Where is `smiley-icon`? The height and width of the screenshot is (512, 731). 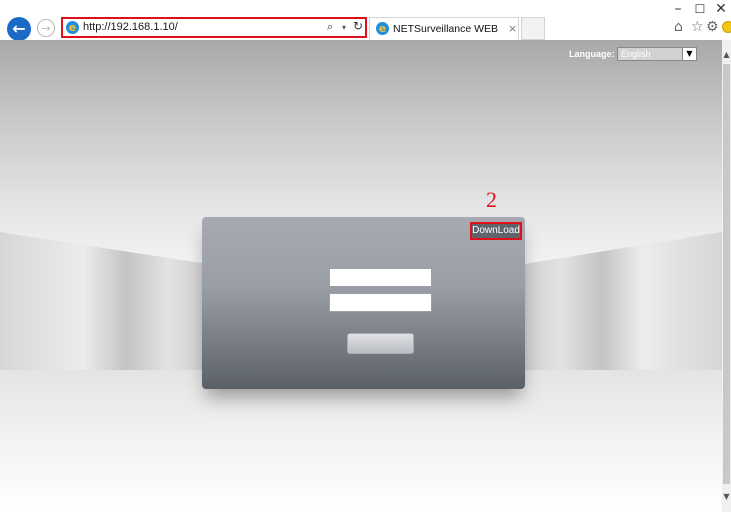
smiley-icon is located at coordinates (726, 27).